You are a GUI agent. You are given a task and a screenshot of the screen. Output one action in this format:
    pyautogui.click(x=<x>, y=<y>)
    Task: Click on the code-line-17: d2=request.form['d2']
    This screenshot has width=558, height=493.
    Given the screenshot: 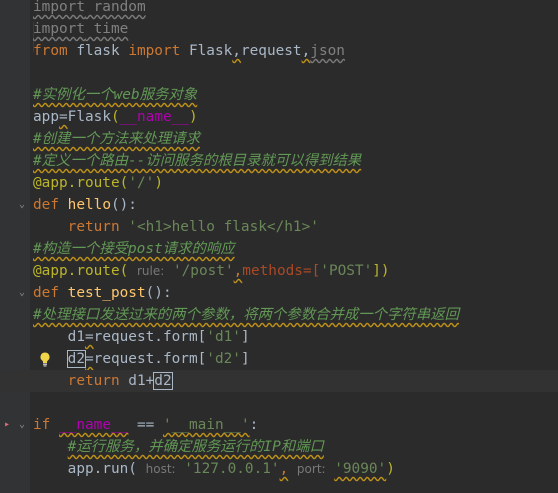 What is the action you would take?
    pyautogui.click(x=279, y=359)
    